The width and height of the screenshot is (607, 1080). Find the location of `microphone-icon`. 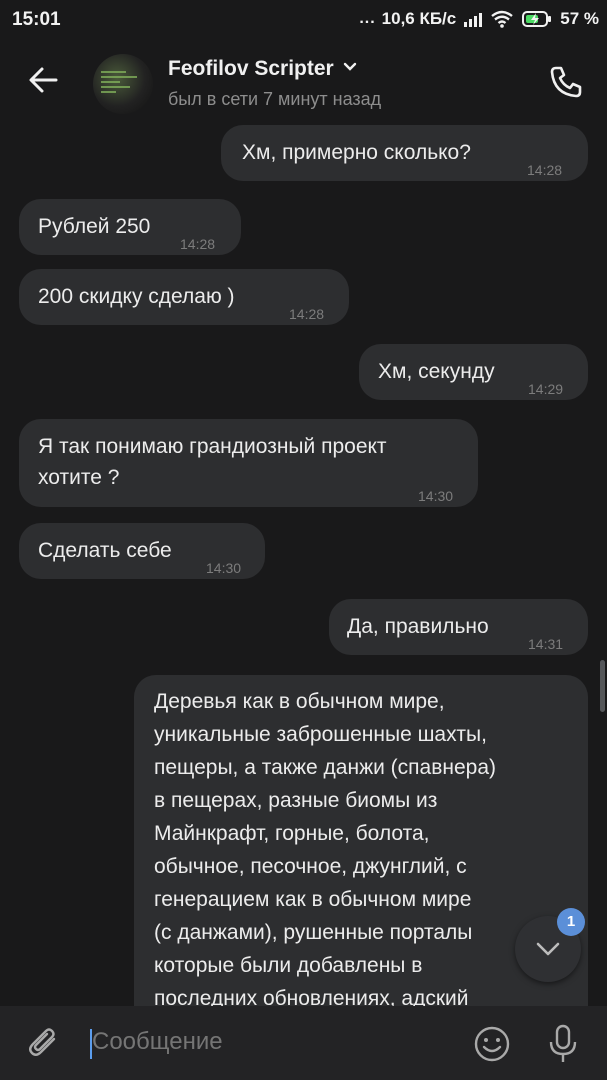

microphone-icon is located at coordinates (563, 1044).